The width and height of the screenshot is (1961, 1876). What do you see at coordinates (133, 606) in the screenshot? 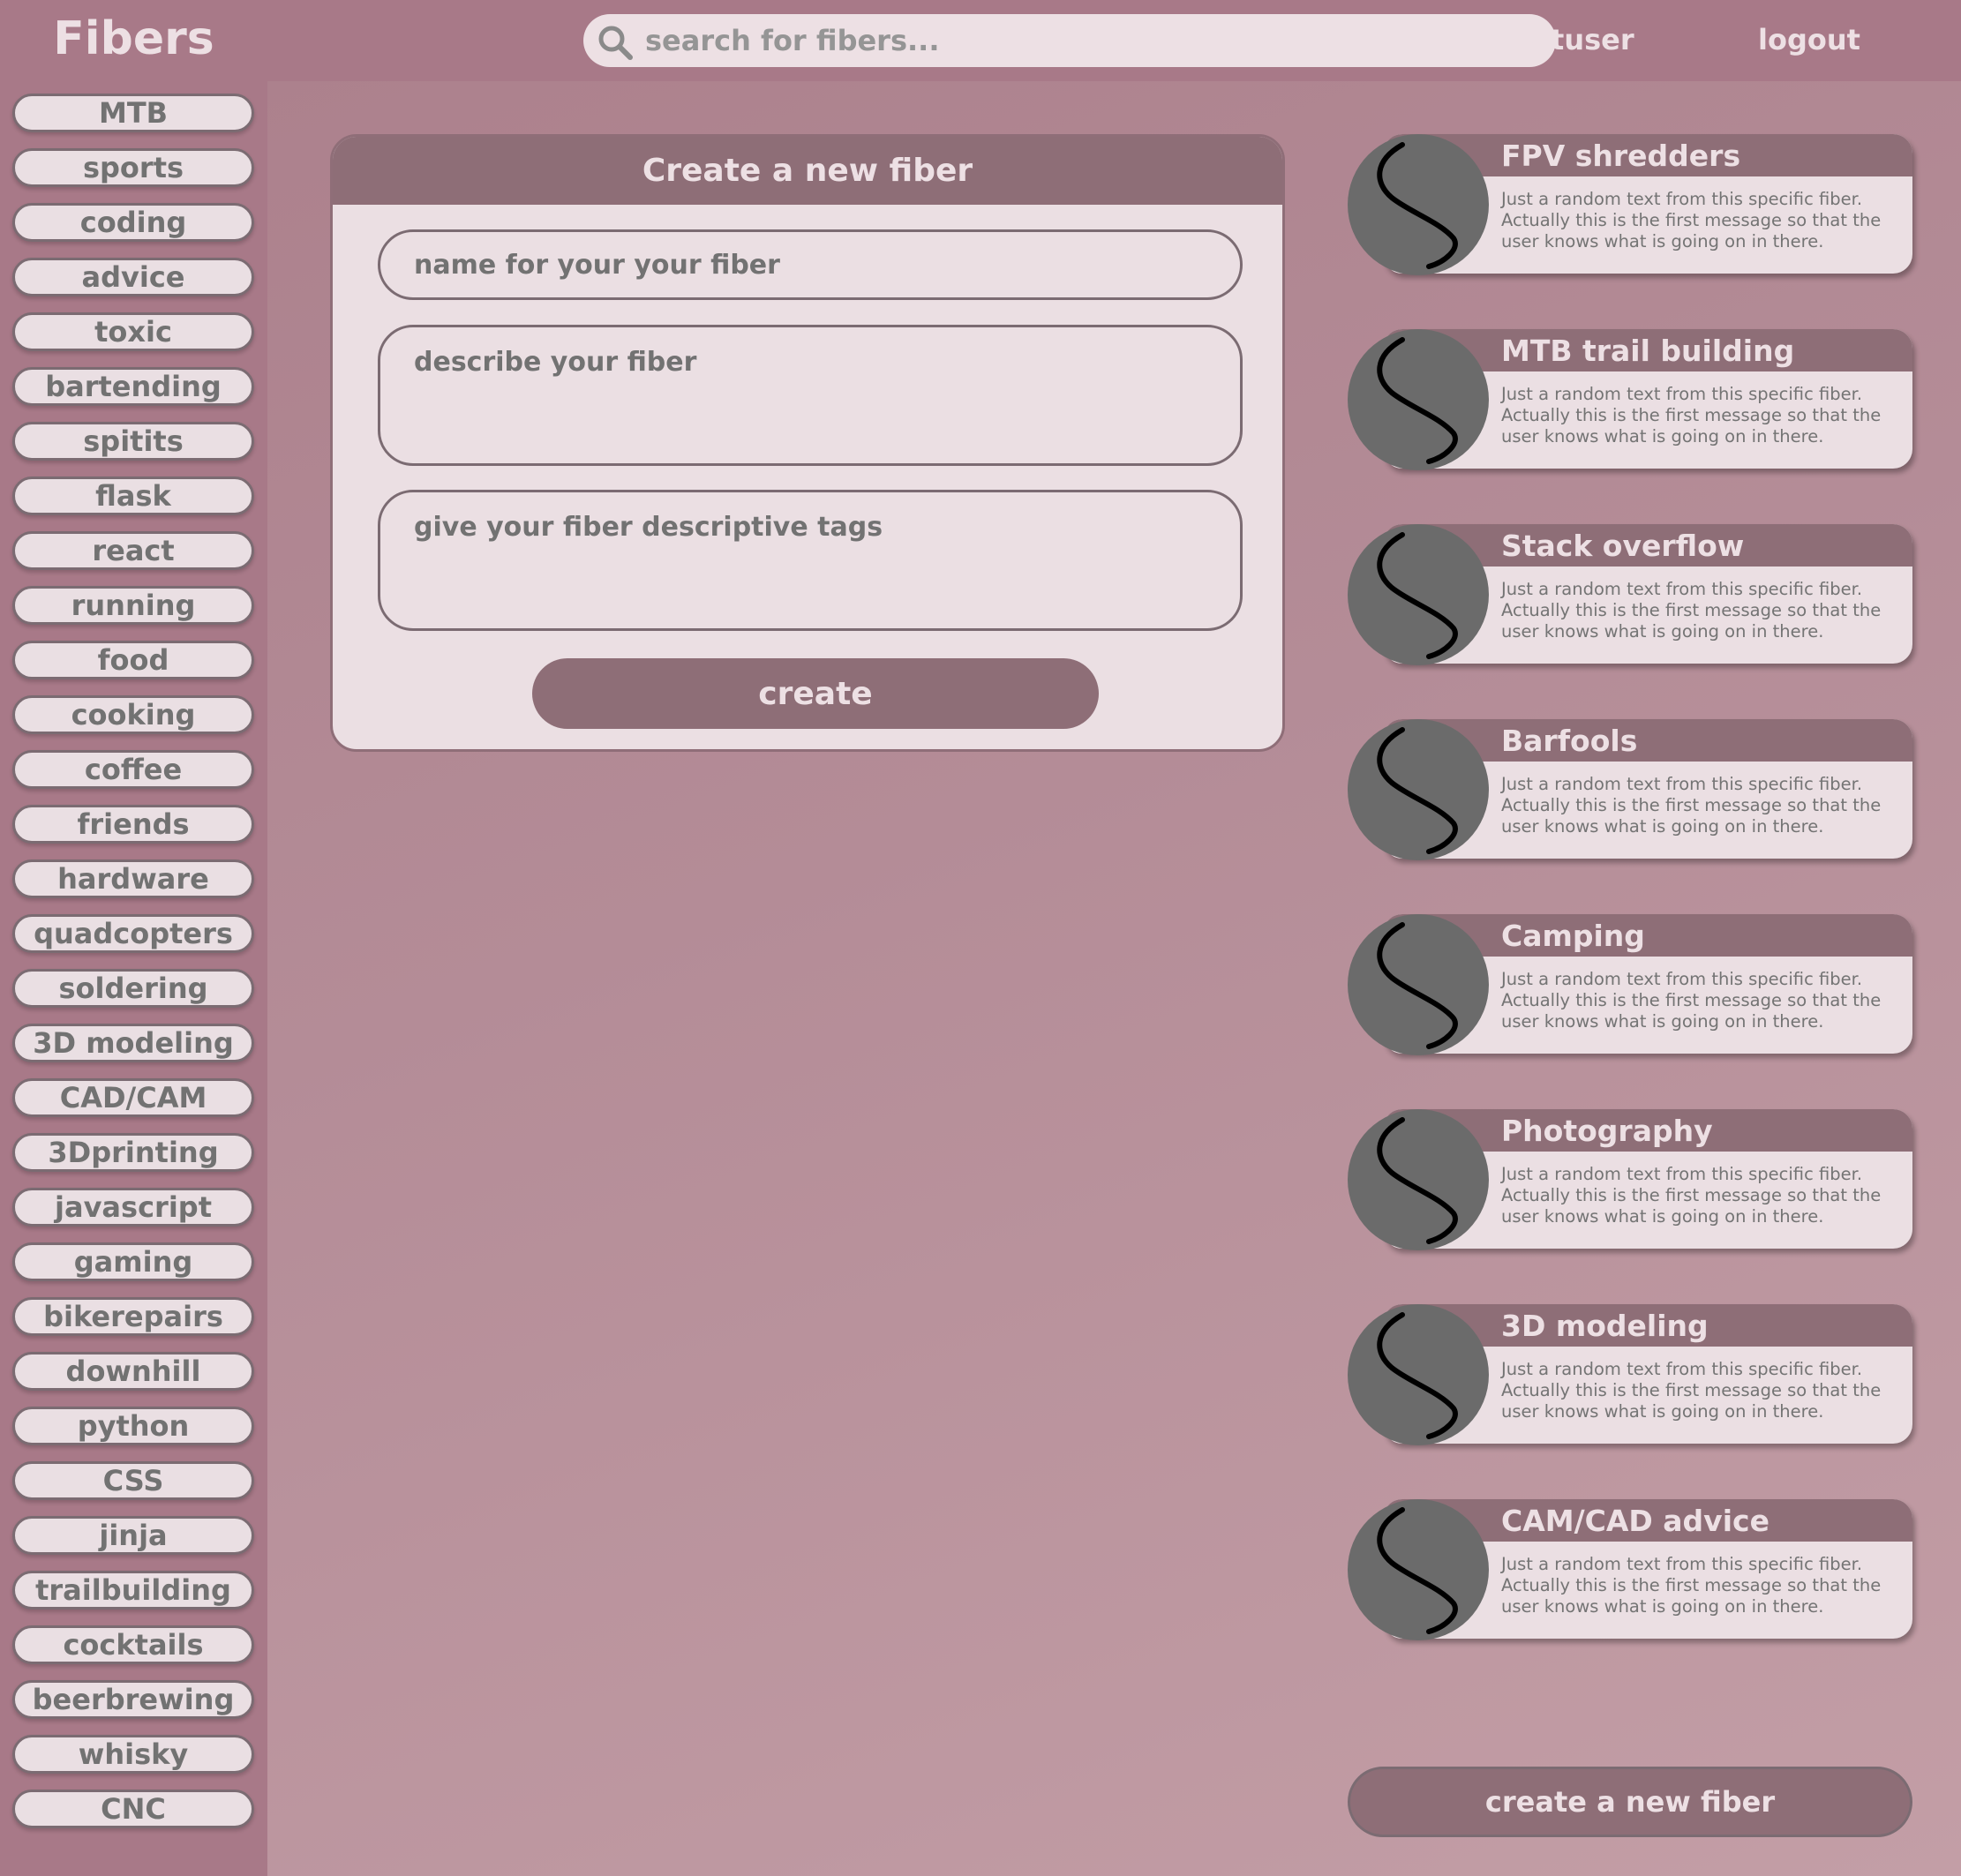
I see `sidebar-tag: running` at bounding box center [133, 606].